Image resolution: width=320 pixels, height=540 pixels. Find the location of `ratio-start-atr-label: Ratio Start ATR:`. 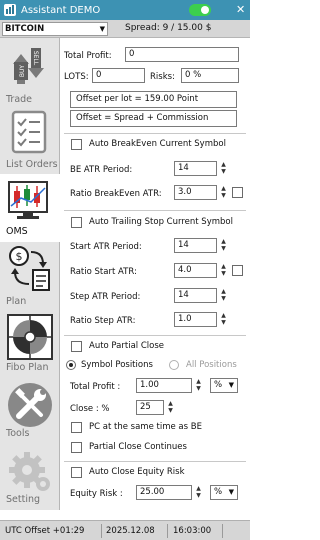

ratio-start-atr-label: Ratio Start ATR: is located at coordinates (103, 272).